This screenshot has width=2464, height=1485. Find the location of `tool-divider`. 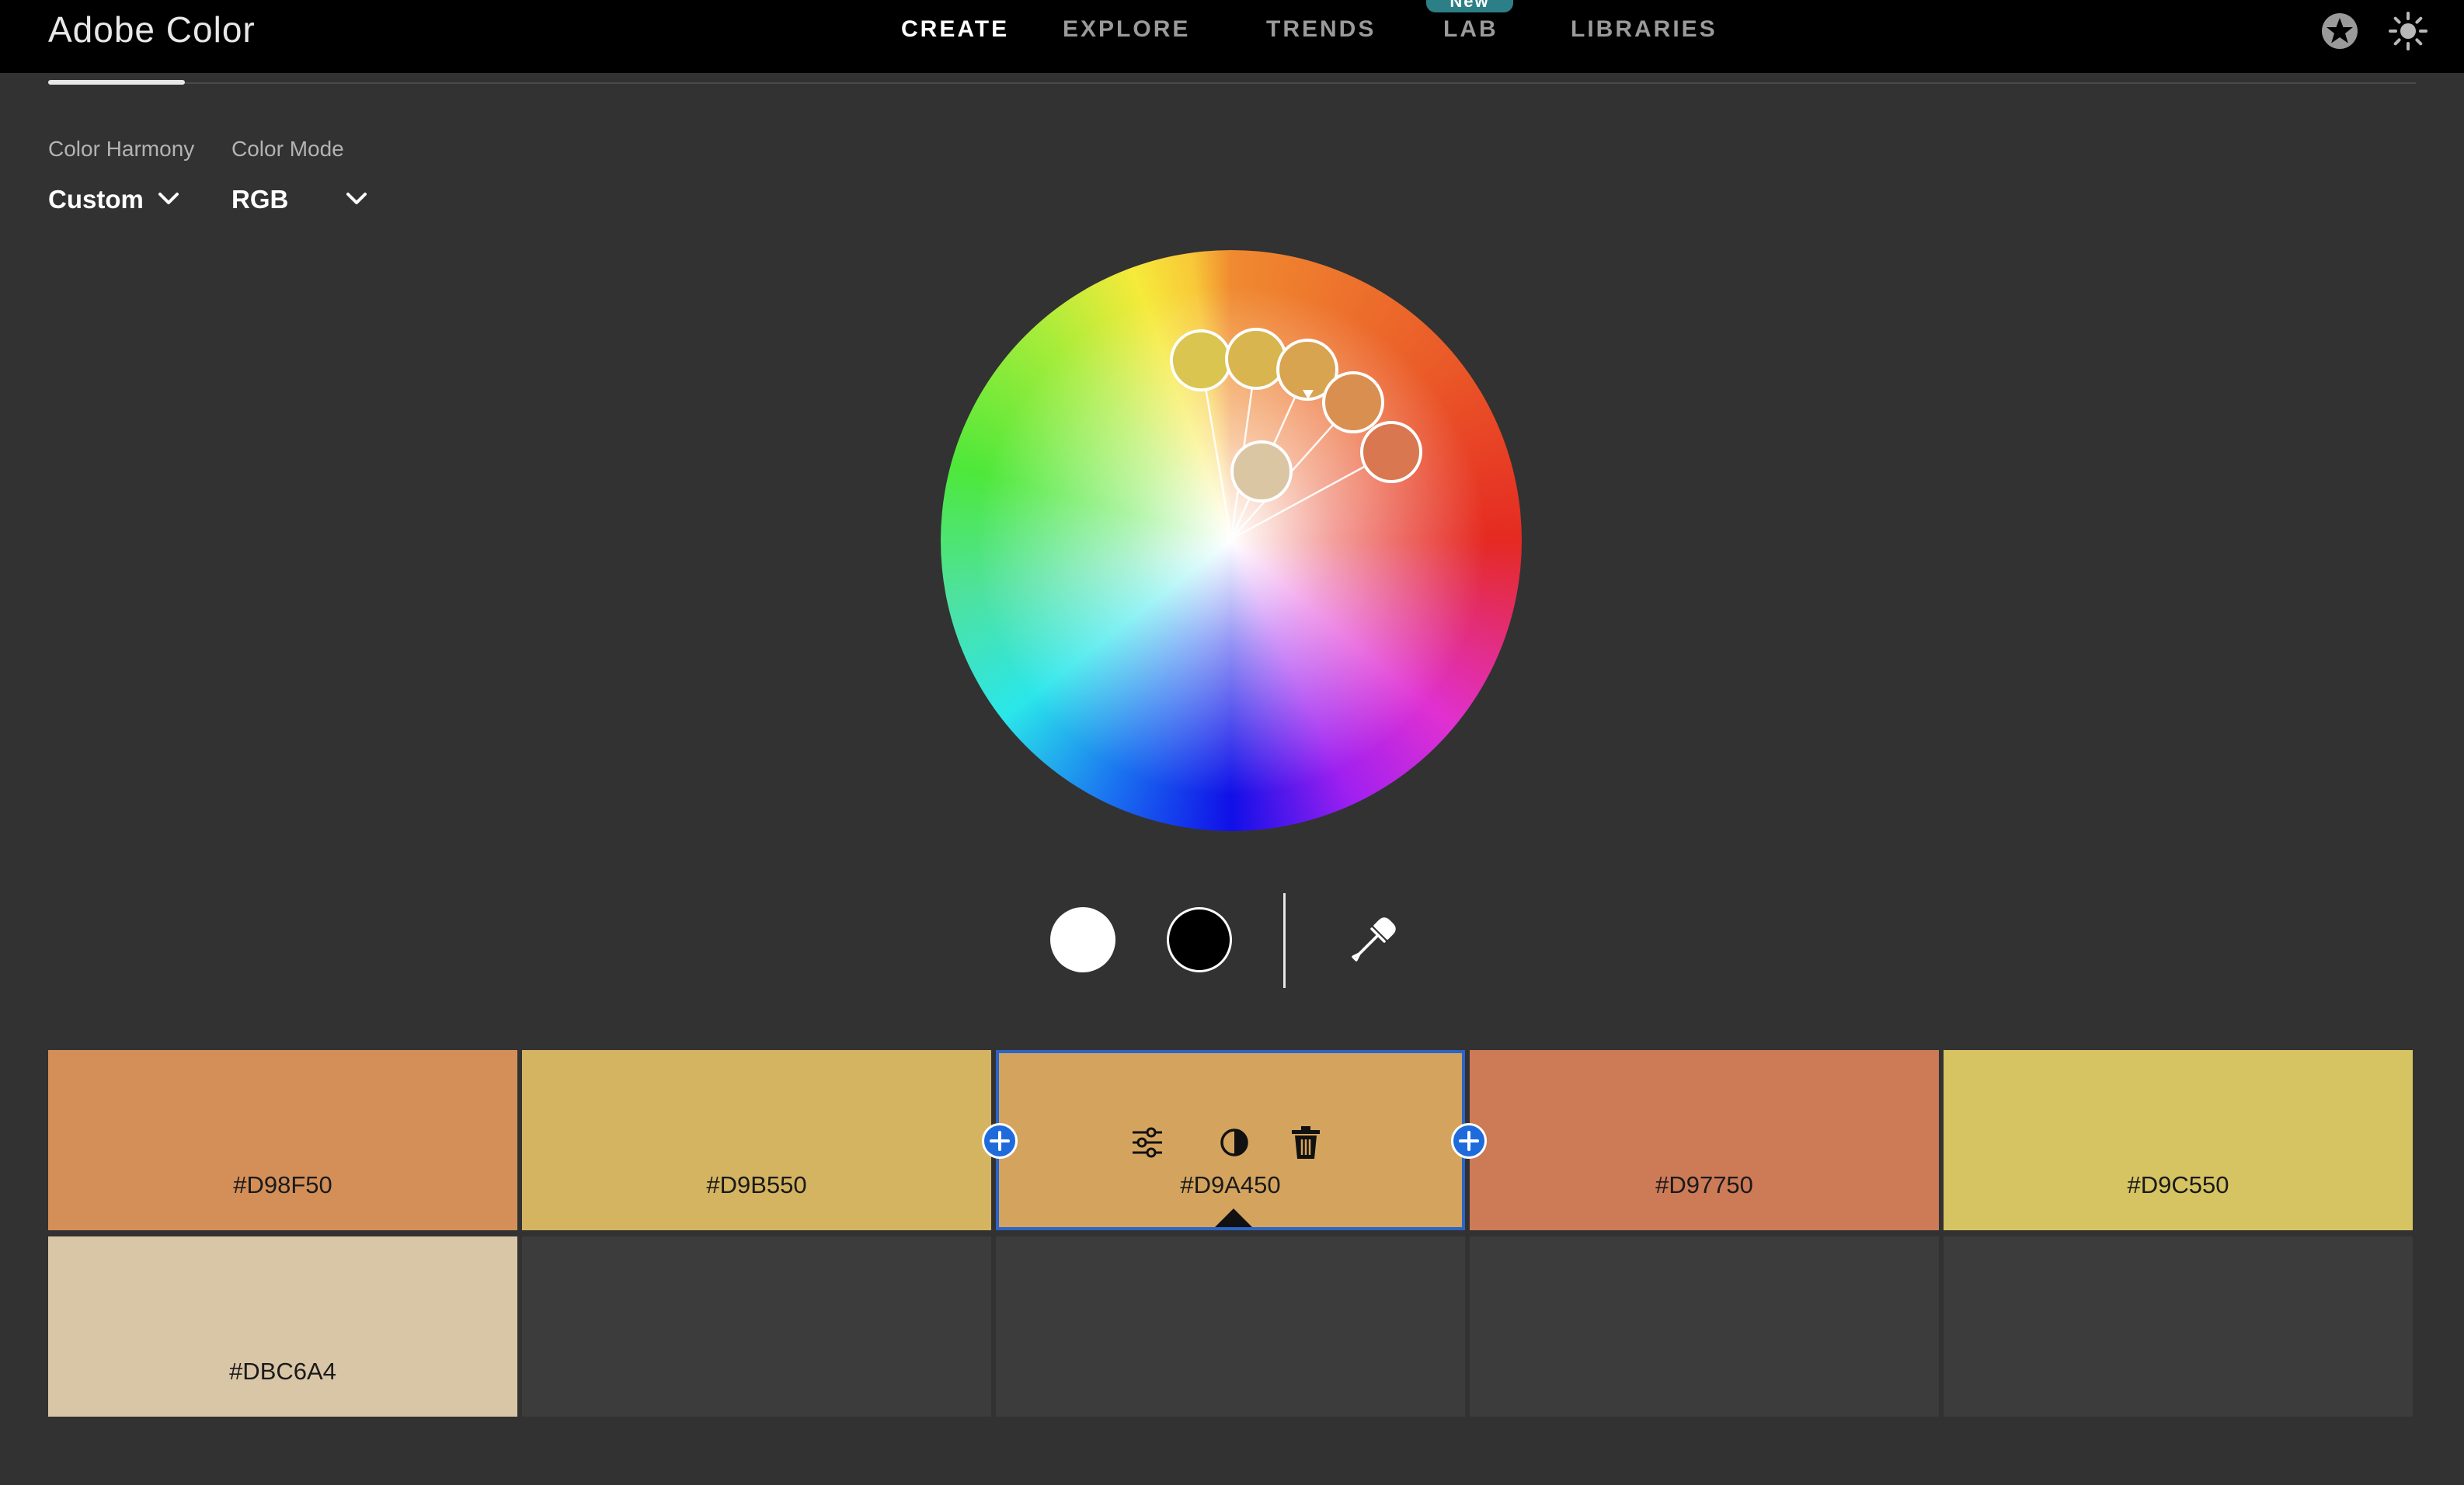

tool-divider is located at coordinates (1285, 941).